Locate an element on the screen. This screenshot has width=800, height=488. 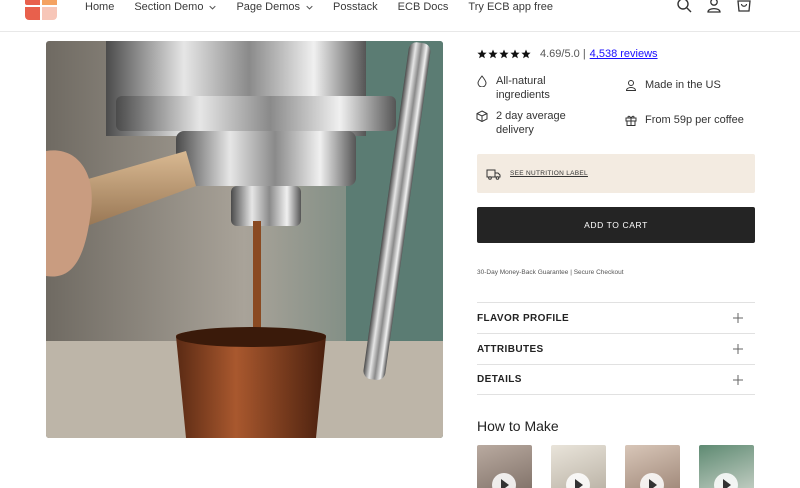
nav-home: Home is located at coordinates (99, 7).